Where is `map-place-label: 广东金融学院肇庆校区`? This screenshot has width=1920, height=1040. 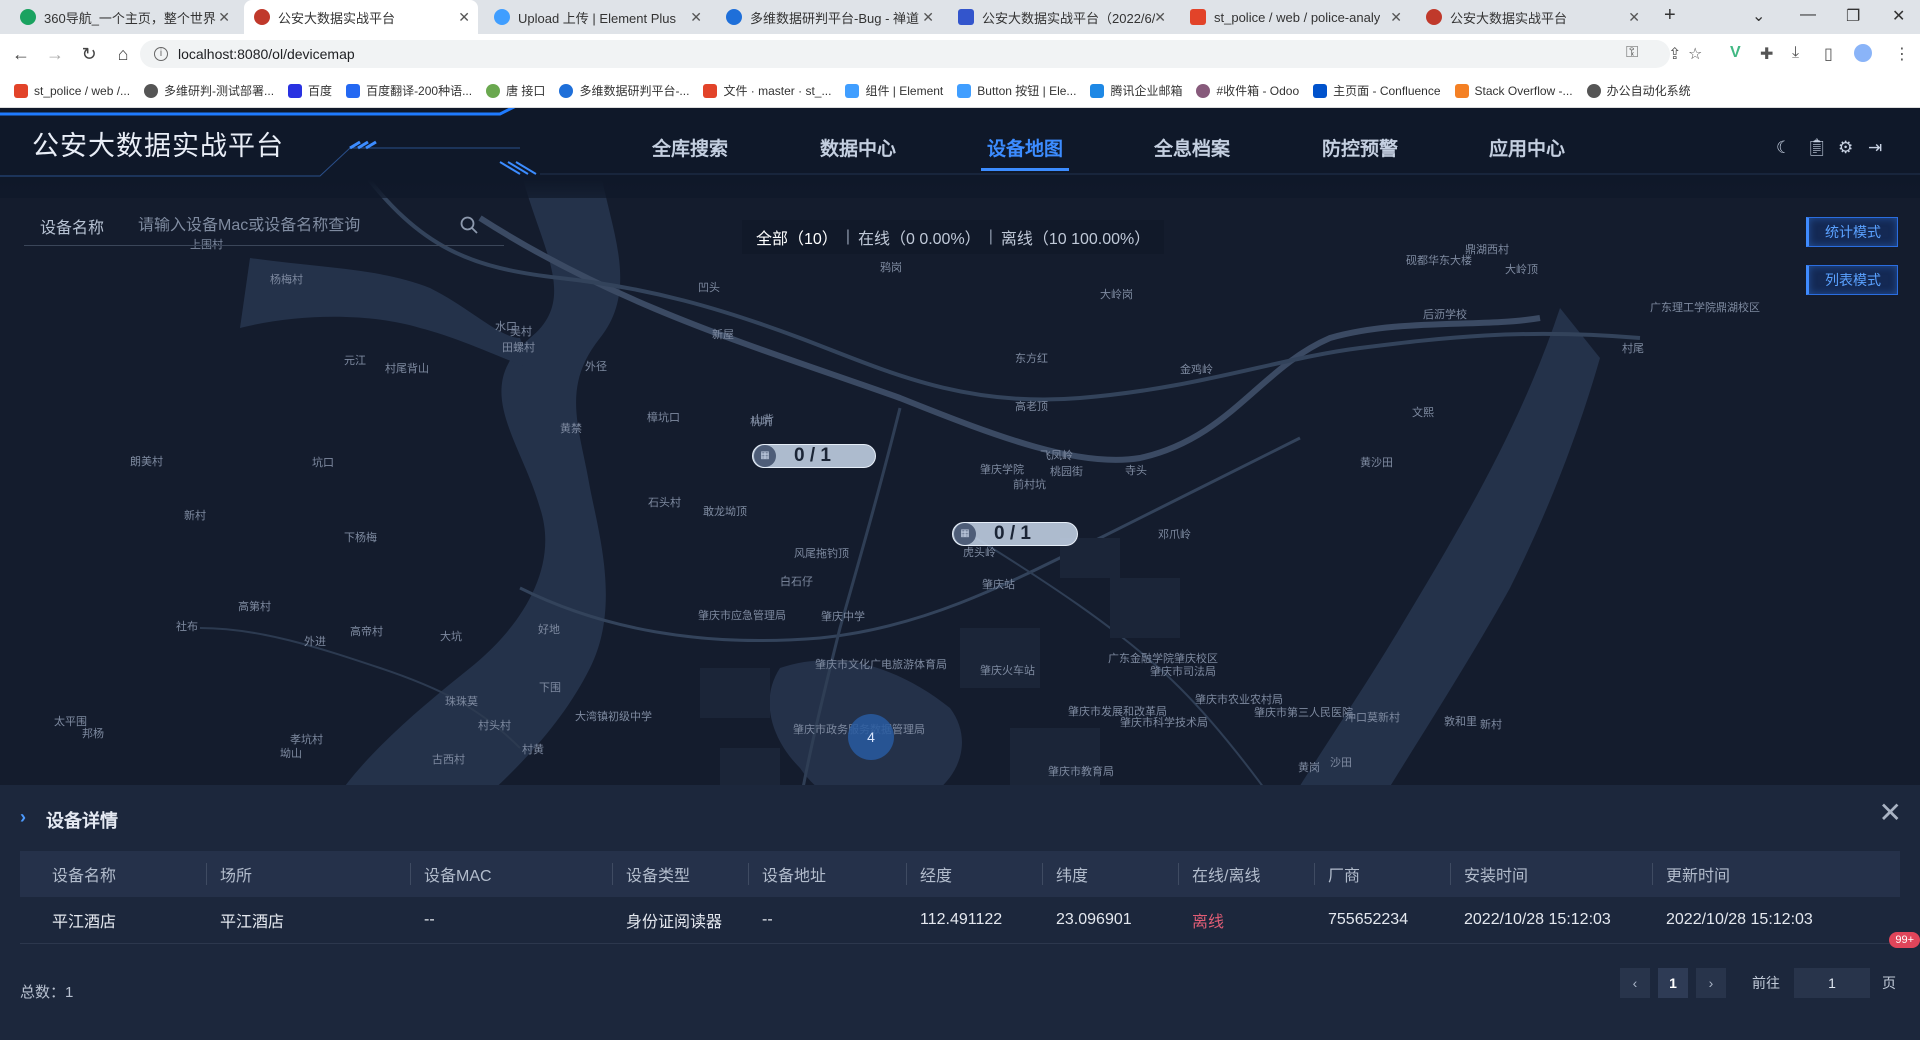 map-place-label: 广东金融学院肇庆校区 is located at coordinates (1163, 658).